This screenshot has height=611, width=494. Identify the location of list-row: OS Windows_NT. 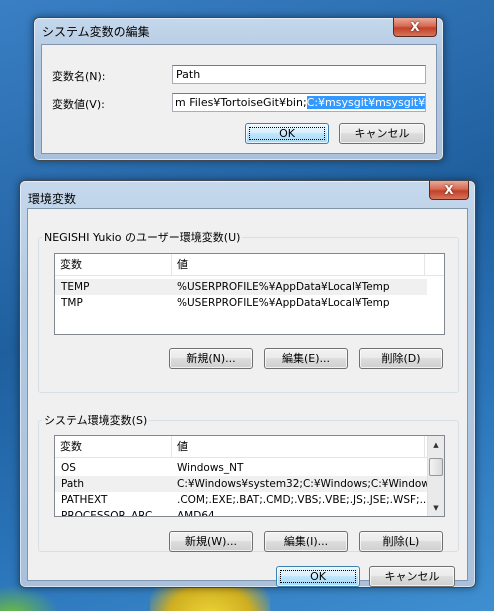
(241, 468).